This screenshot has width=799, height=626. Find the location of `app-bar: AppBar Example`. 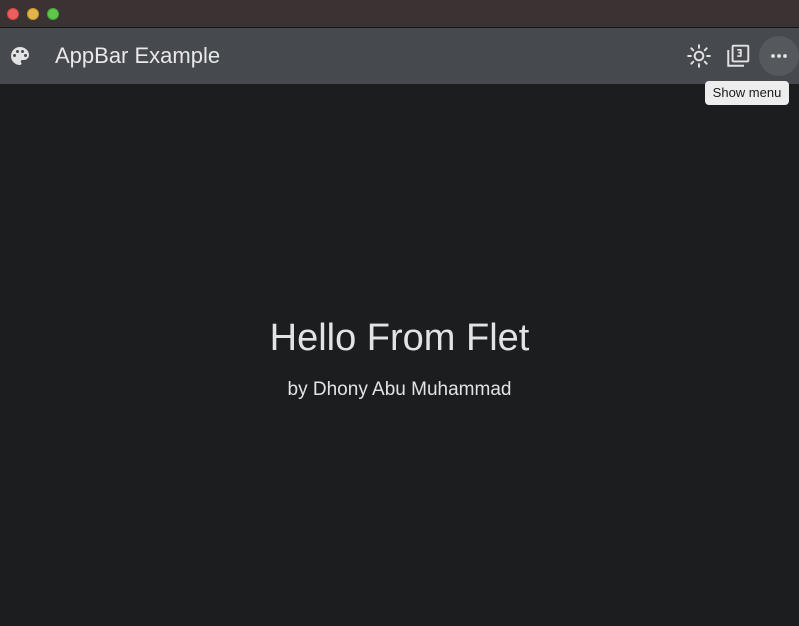

app-bar: AppBar Example is located at coordinates (399, 56).